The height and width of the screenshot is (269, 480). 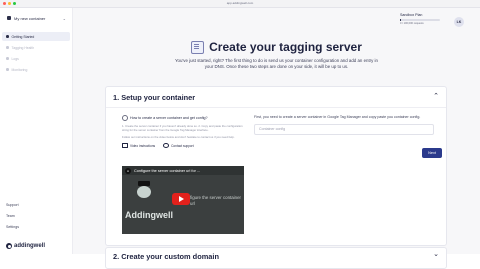 What do you see at coordinates (198, 47) in the screenshot?
I see `server-icon` at bounding box center [198, 47].